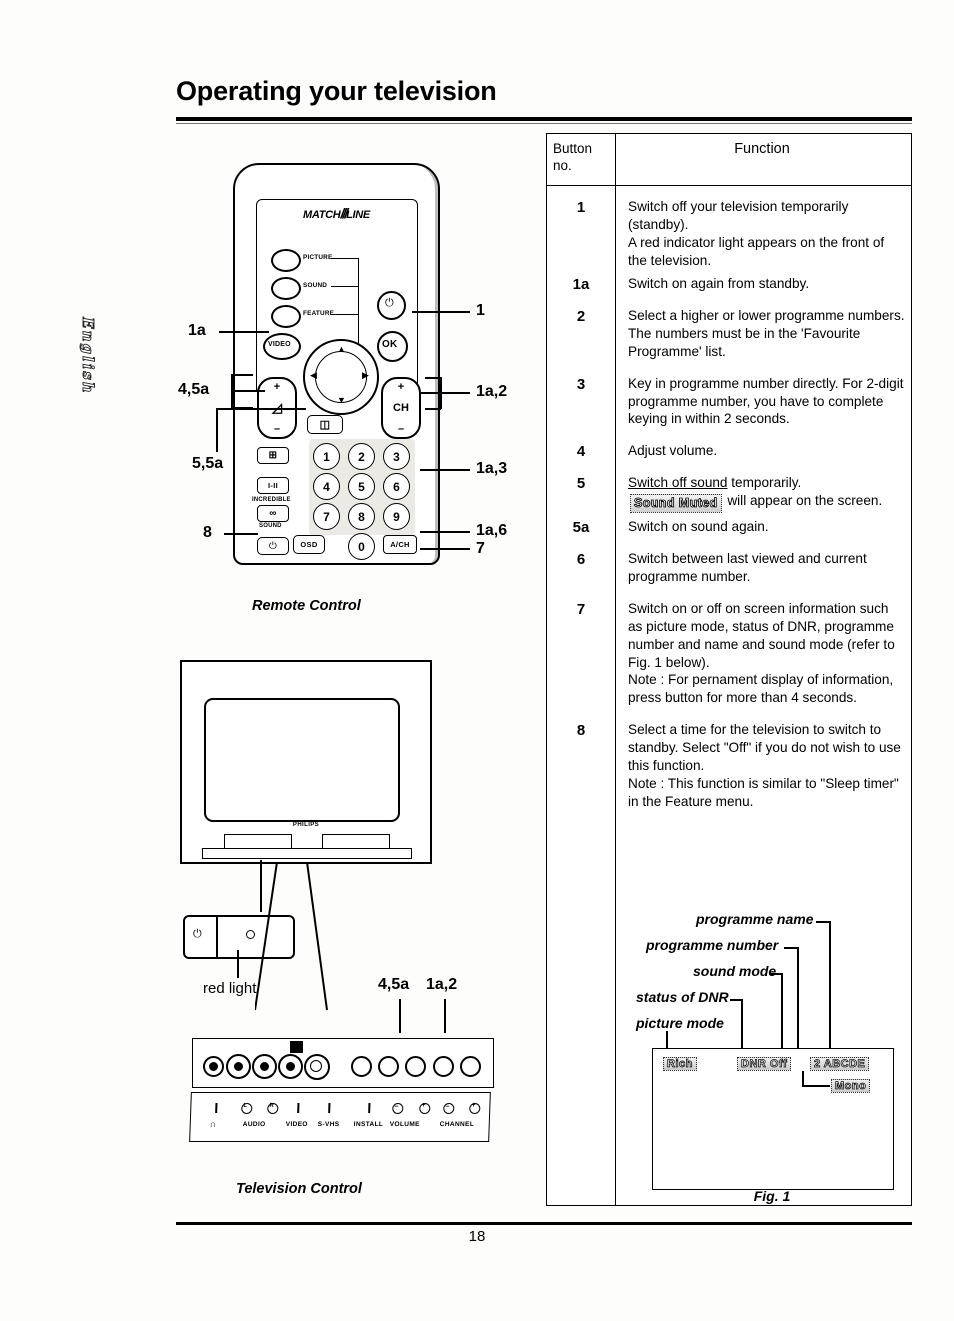  Describe the element at coordinates (365, 375) in the screenshot. I see `arrow-right-icon: ▶` at that location.